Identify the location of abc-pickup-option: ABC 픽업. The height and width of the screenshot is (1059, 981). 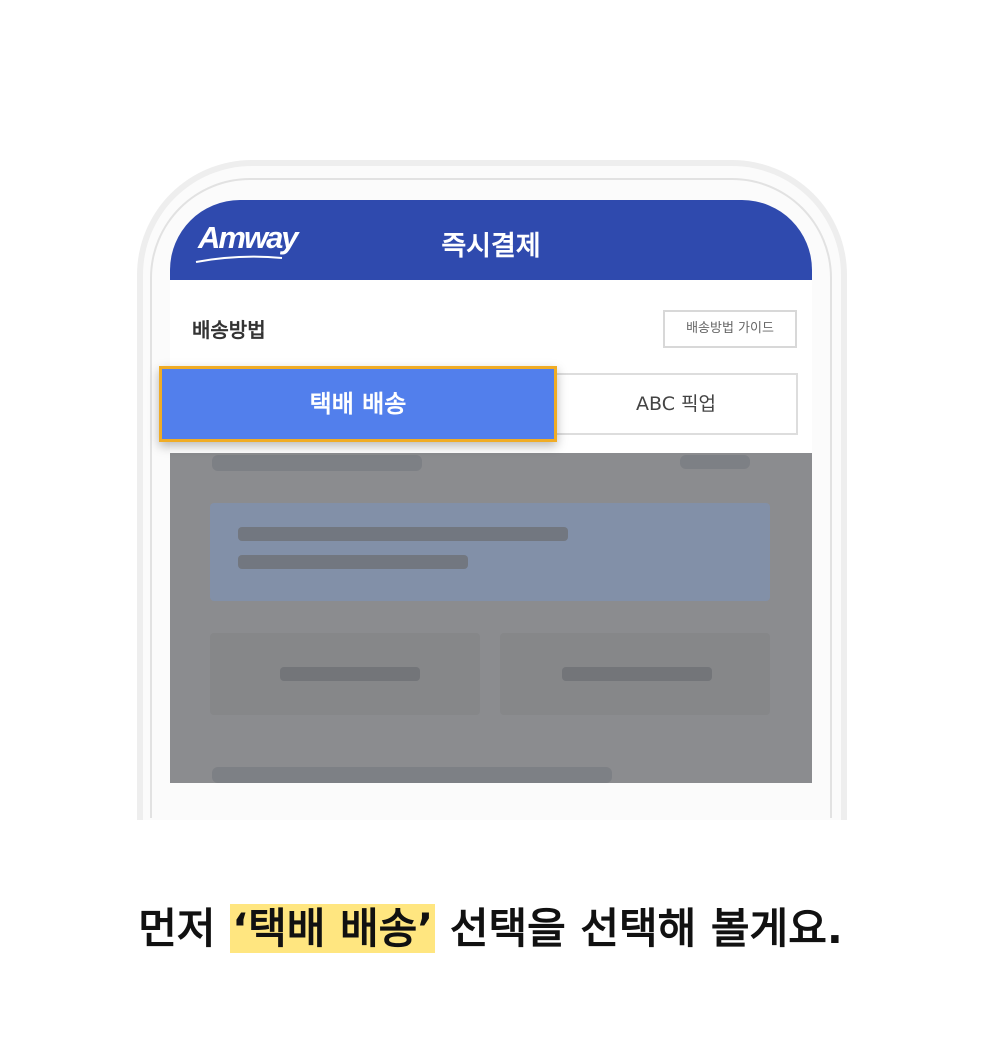
(677, 404).